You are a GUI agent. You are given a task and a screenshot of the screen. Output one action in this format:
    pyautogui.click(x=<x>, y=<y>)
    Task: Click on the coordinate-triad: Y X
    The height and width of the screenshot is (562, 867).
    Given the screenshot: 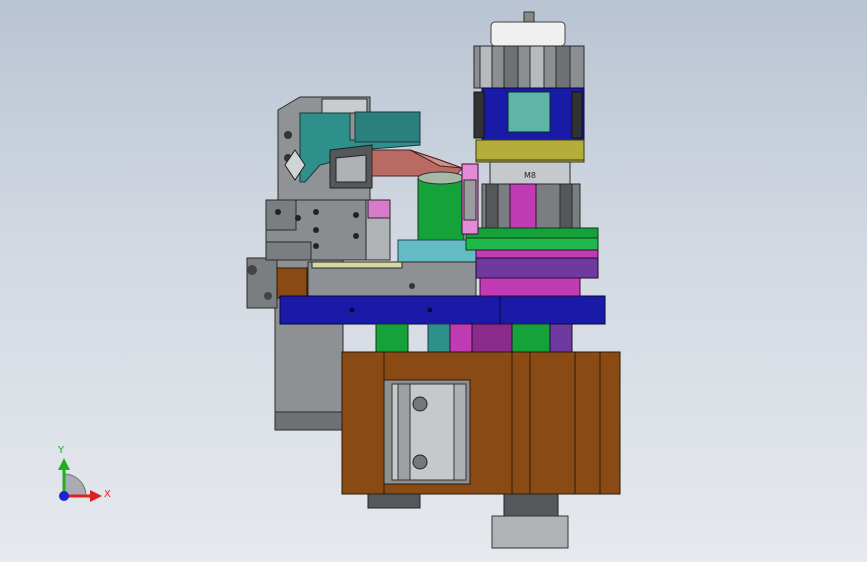 What is the action you would take?
    pyautogui.click(x=84, y=473)
    